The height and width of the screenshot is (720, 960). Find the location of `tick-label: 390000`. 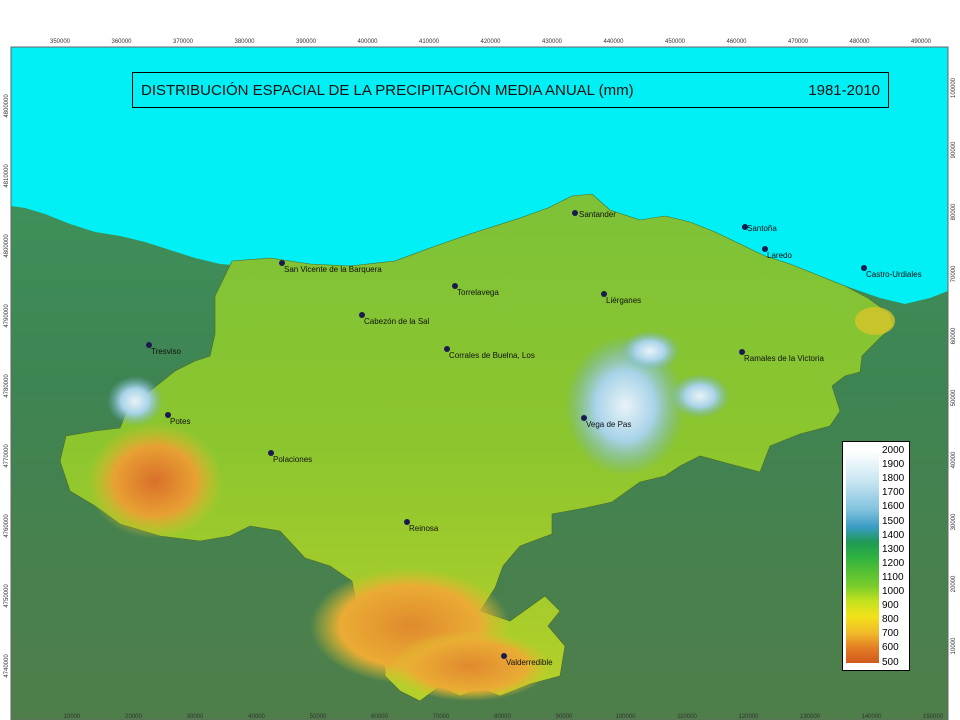

tick-label: 390000 is located at coordinates (306, 42).